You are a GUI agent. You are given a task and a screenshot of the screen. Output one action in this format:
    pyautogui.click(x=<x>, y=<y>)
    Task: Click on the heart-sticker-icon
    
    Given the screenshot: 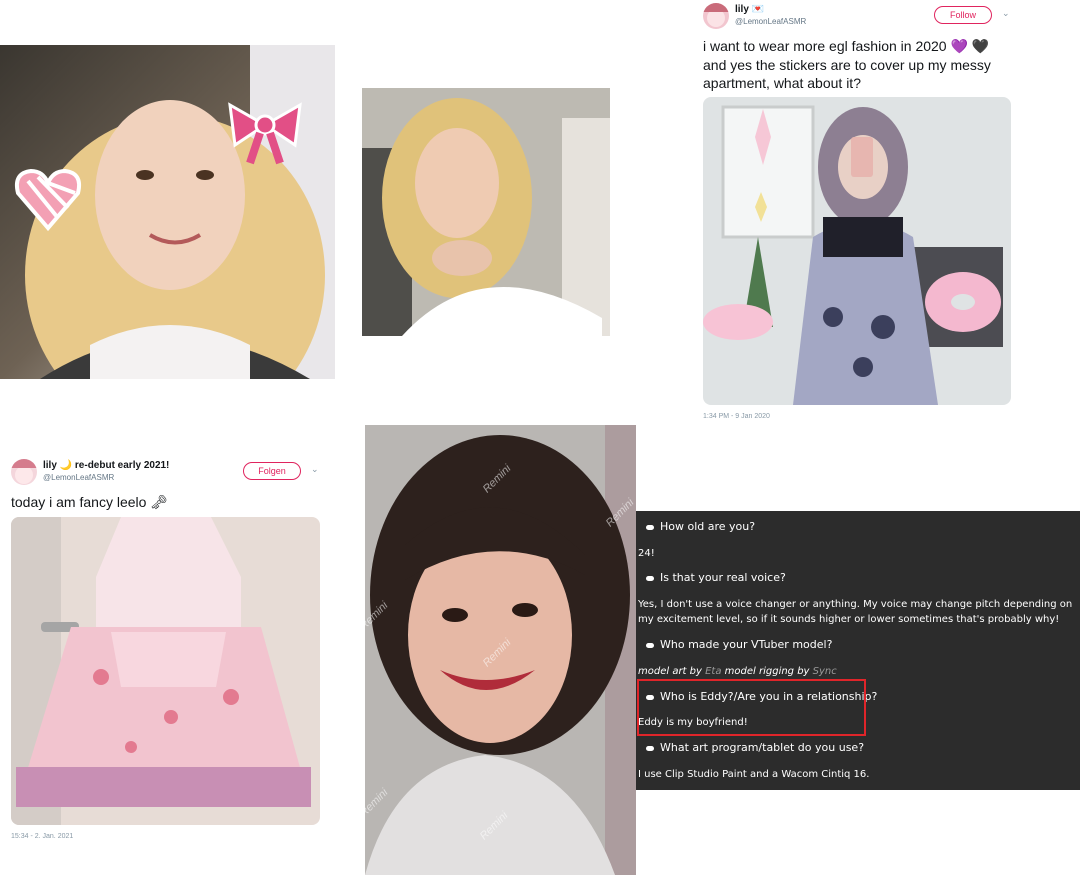 What is the action you would take?
    pyautogui.click(x=48, y=200)
    